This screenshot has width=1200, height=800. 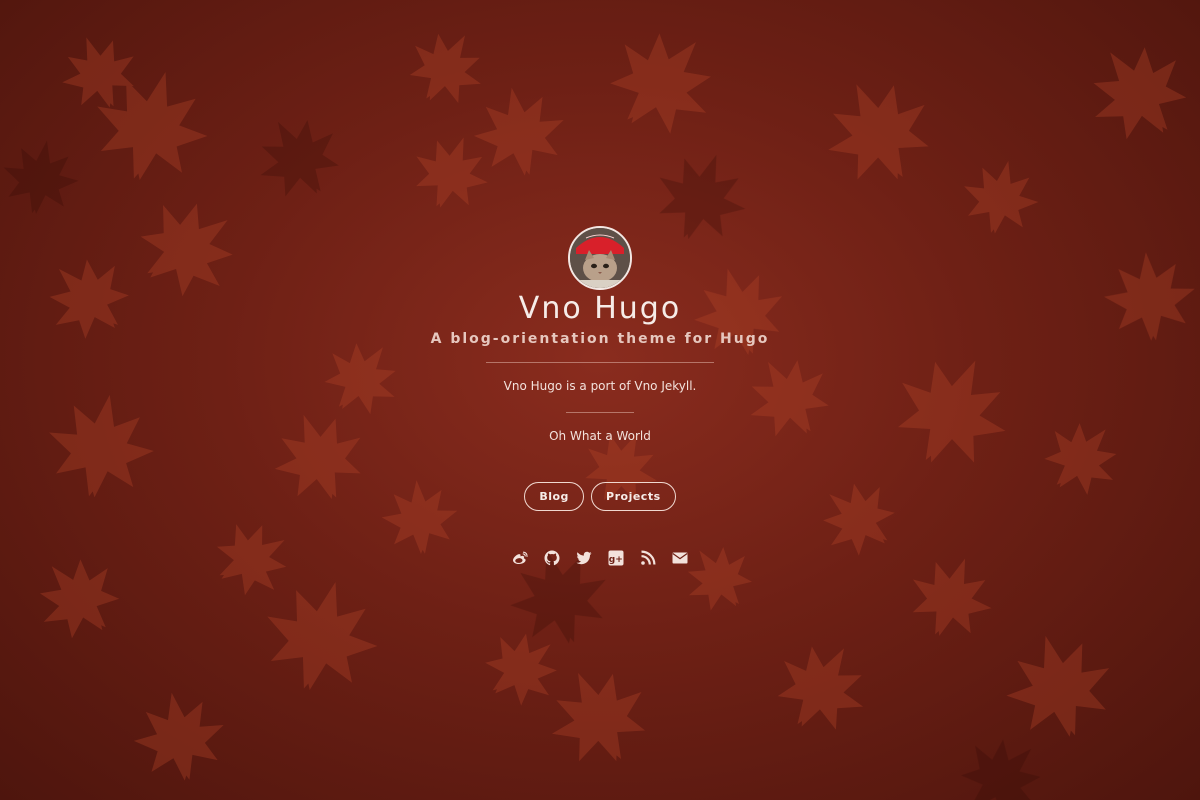 I want to click on google-plus-icon: g+, so click(x=616, y=558).